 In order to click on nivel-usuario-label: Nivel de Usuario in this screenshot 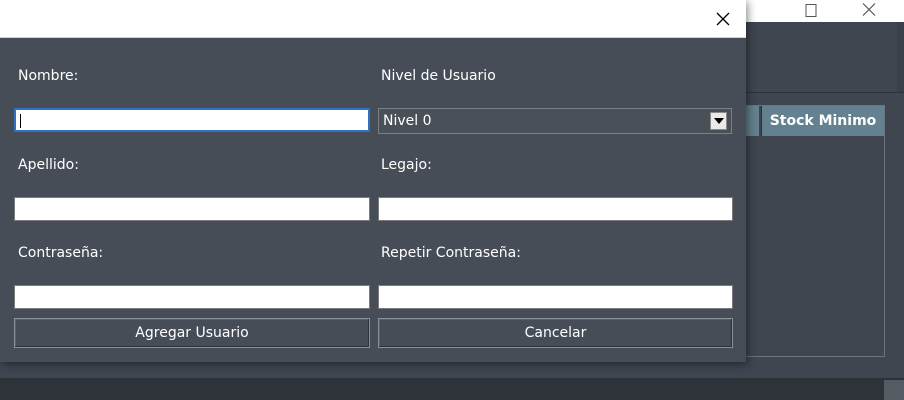, I will do `click(438, 76)`.